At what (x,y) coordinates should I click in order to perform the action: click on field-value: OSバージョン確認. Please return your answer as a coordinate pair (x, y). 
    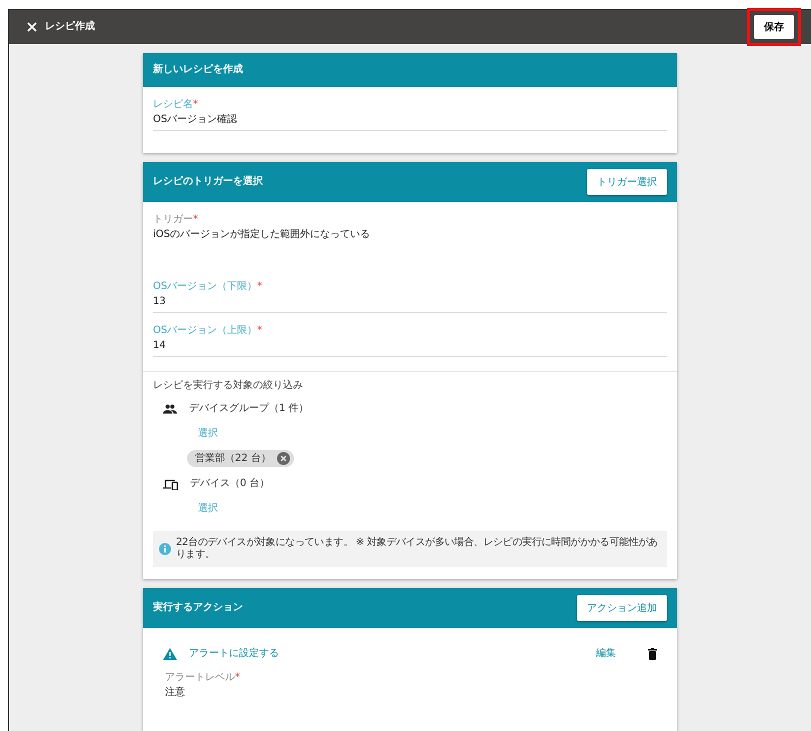
    Looking at the image, I should click on (410, 120).